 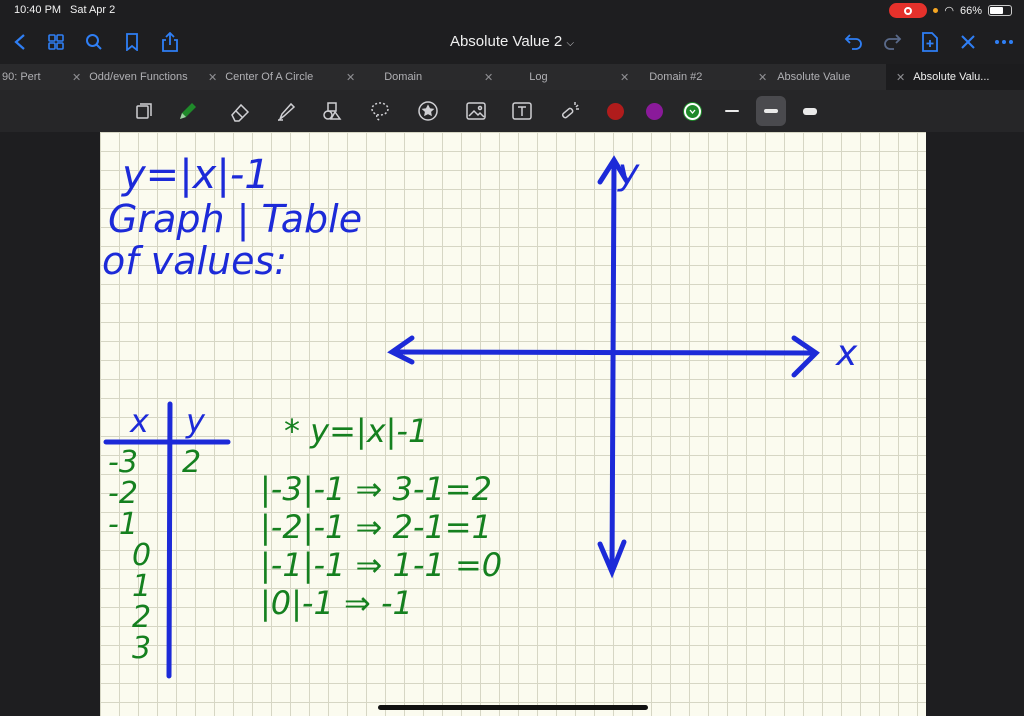 What do you see at coordinates (141, 555) in the screenshot?
I see `table-x-value: 0` at bounding box center [141, 555].